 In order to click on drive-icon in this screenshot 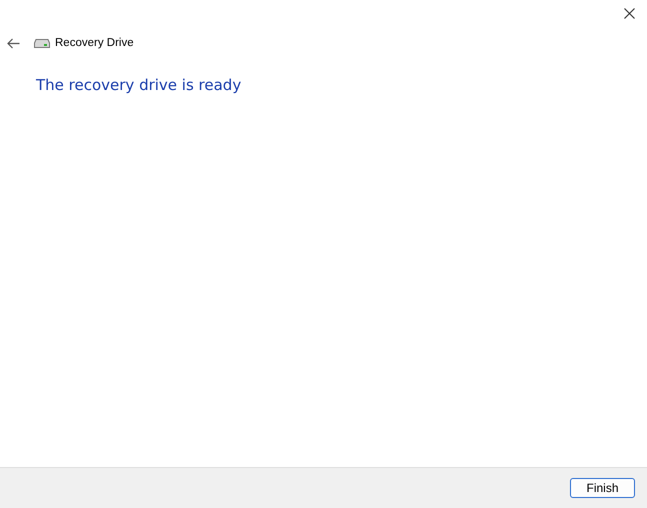, I will do `click(42, 43)`.